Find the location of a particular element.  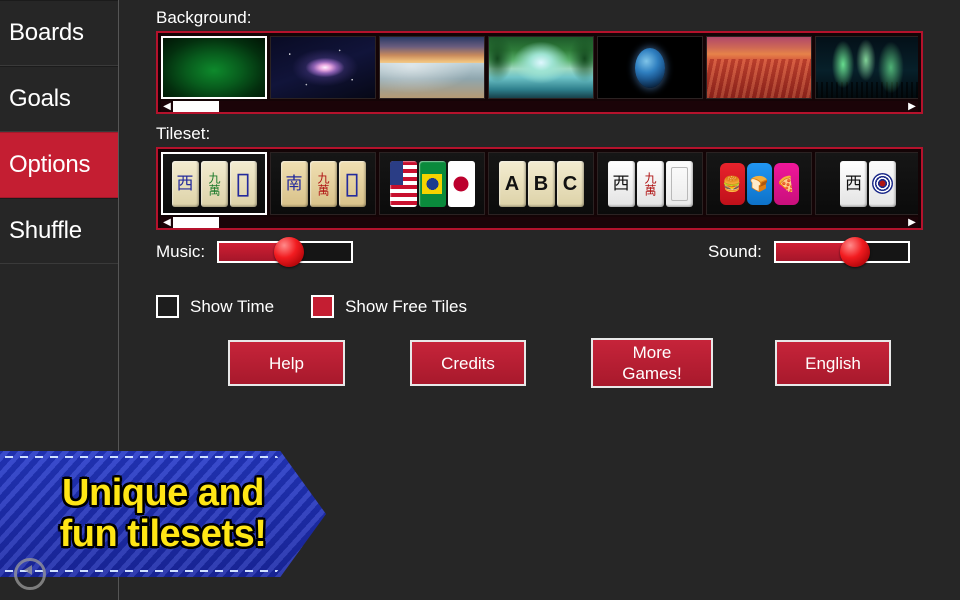

tileset-carousel: 西 九萬 ▯ 南 九萬 ▯ A B C 西 九萬 🍔 🍞 🍕 西 ◀ ▶ is located at coordinates (539, 188).